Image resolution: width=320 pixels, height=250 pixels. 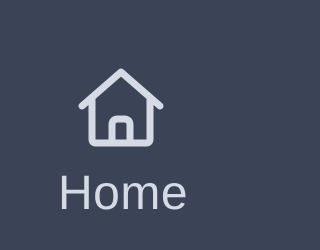 I want to click on nav-item-label: Home, so click(x=123, y=193).